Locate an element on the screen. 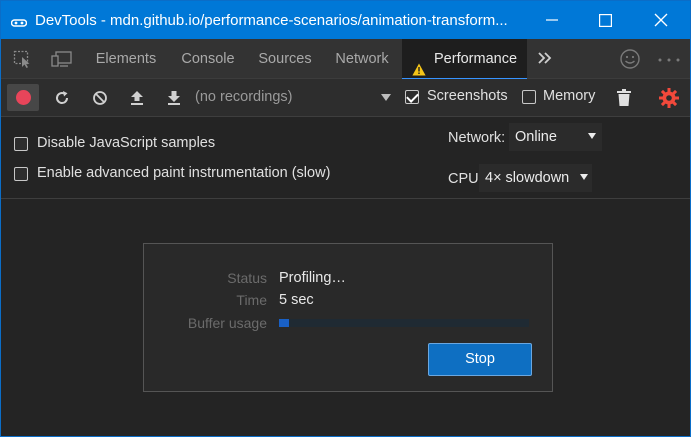 The height and width of the screenshot is (437, 691). time-value: 5 sec is located at coordinates (296, 300).